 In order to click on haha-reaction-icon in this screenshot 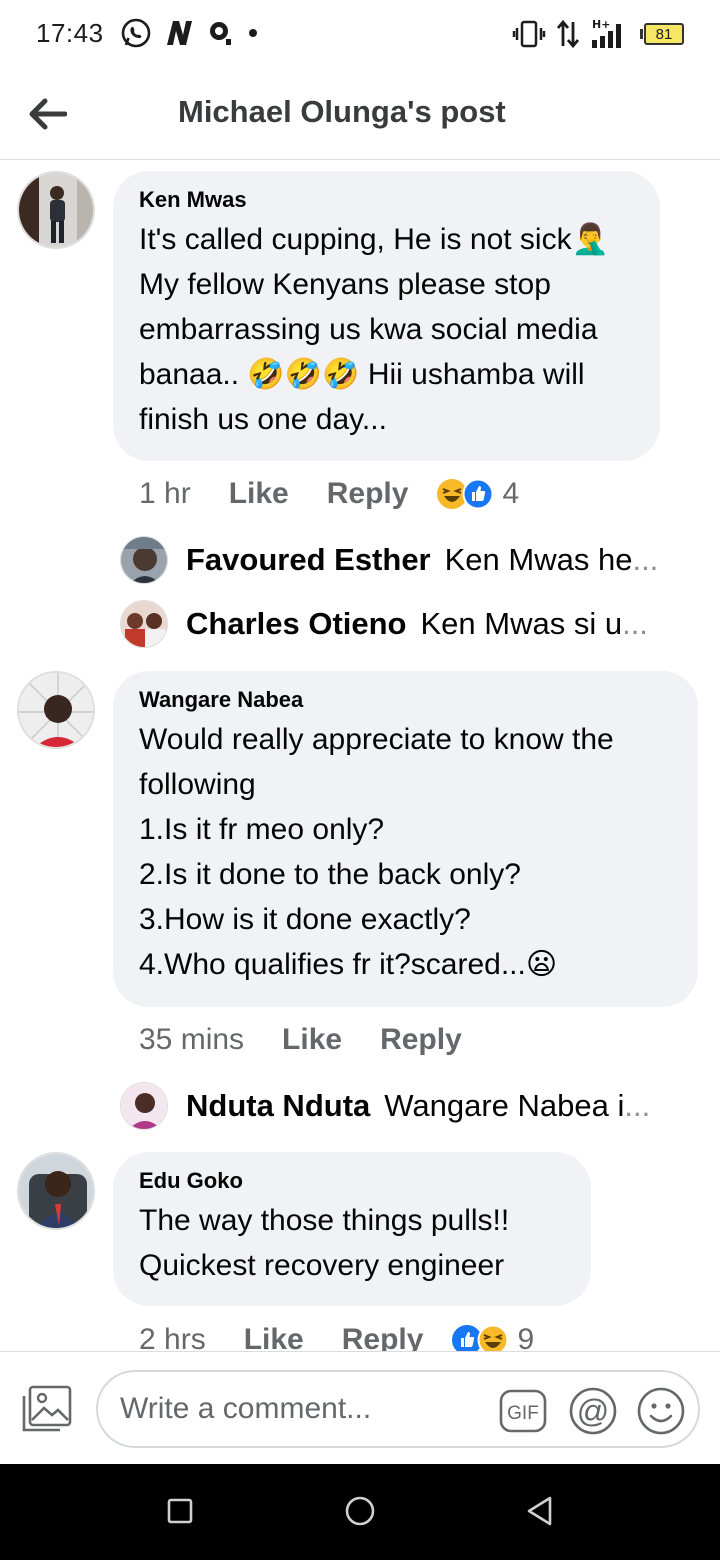, I will do `click(493, 1337)`.